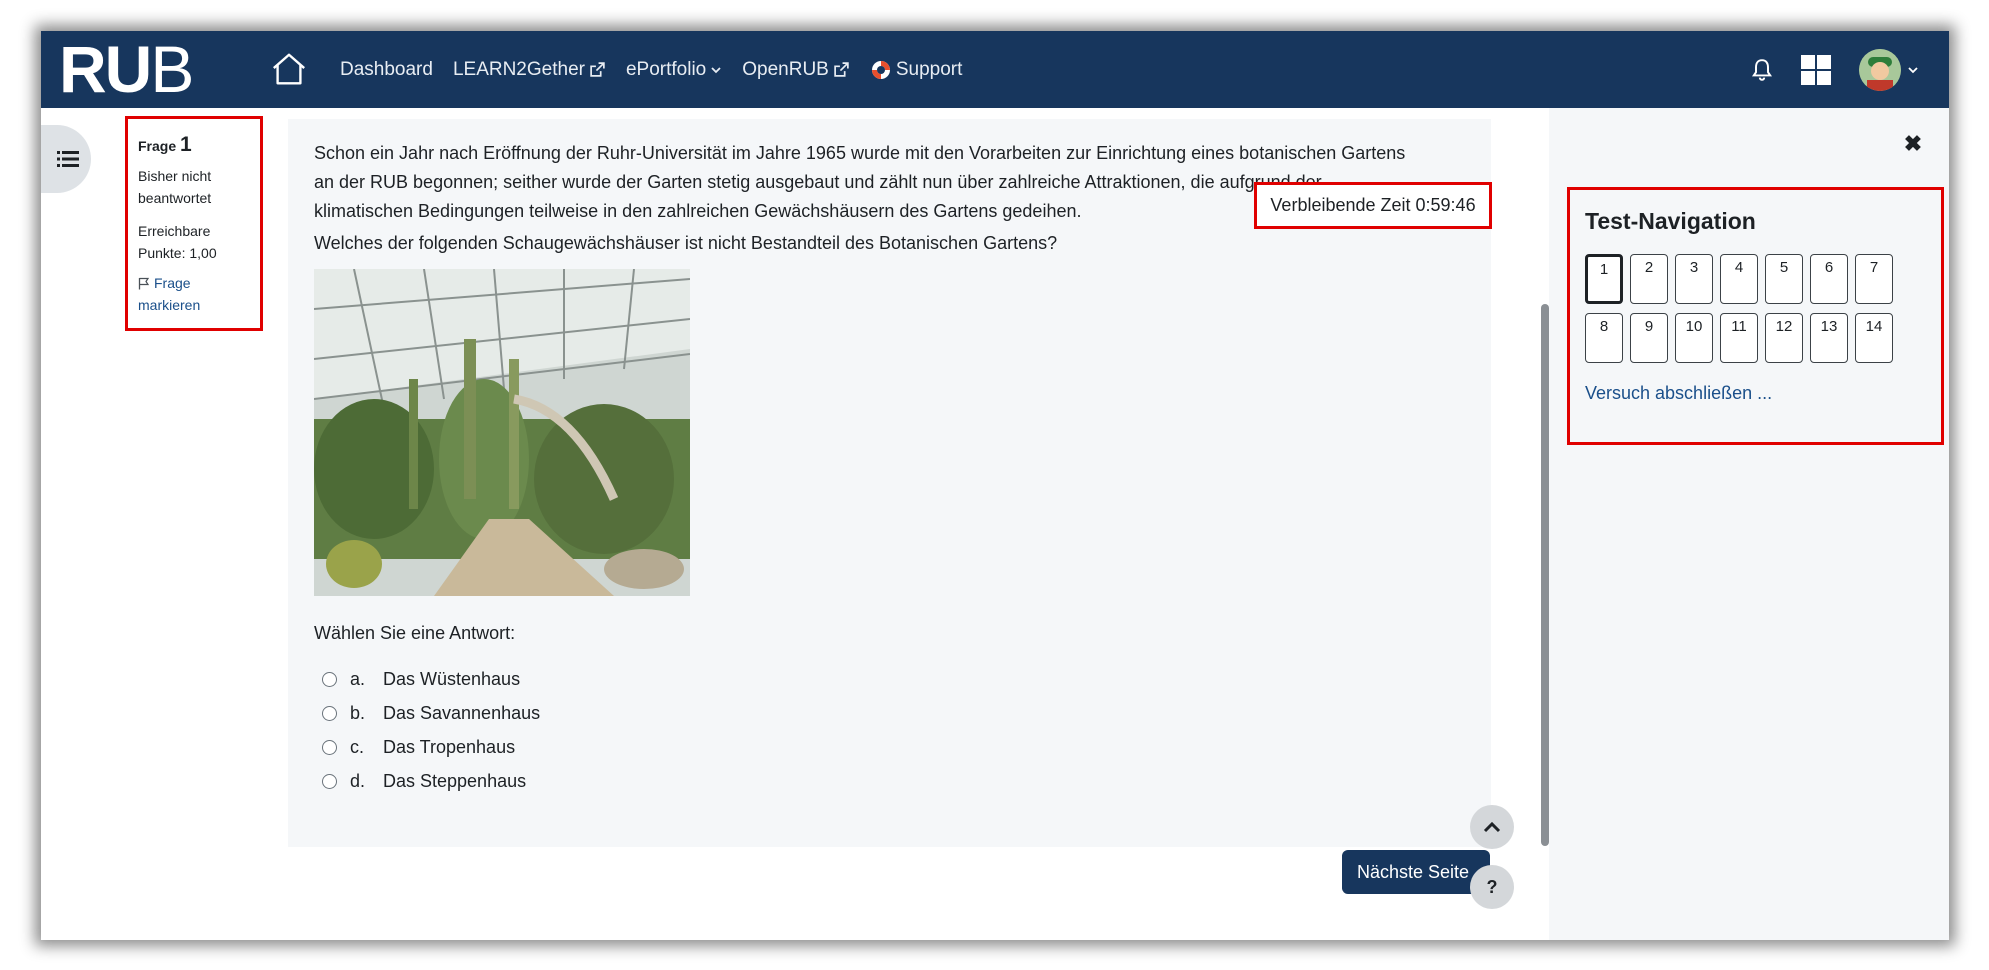 The width and height of the screenshot is (1989, 970). I want to click on navbar-user-area, so click(1835, 69).